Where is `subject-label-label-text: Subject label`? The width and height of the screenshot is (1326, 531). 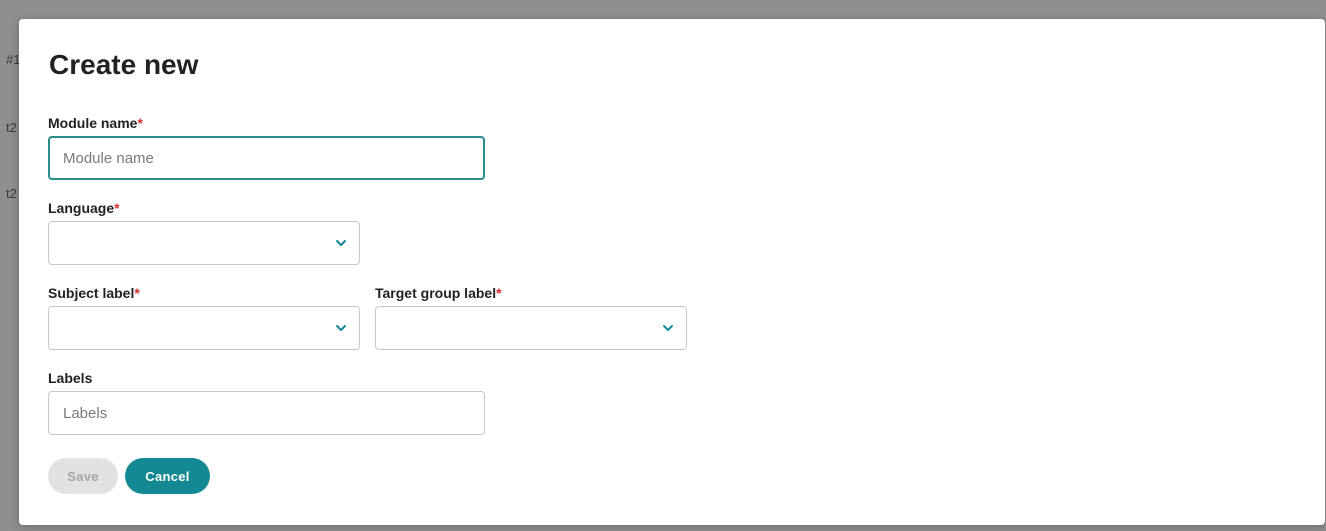
subject-label-label-text: Subject label is located at coordinates (91, 293).